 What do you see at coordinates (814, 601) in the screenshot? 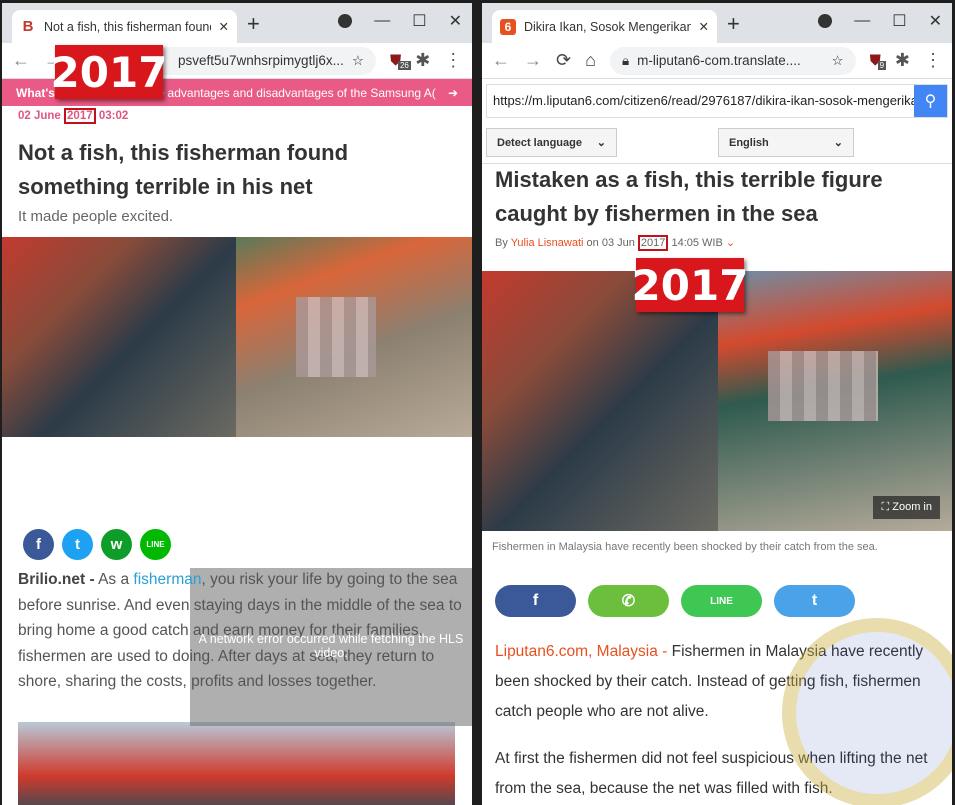
I see `twitter-share-button: t` at bounding box center [814, 601].